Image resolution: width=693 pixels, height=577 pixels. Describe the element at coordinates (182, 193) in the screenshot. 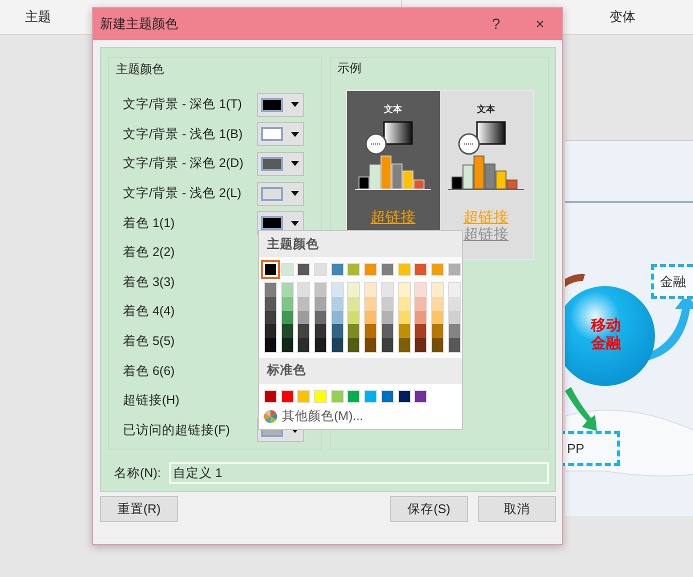

I see `color-label: 文字/背景 - 浅色 2(L)` at that location.